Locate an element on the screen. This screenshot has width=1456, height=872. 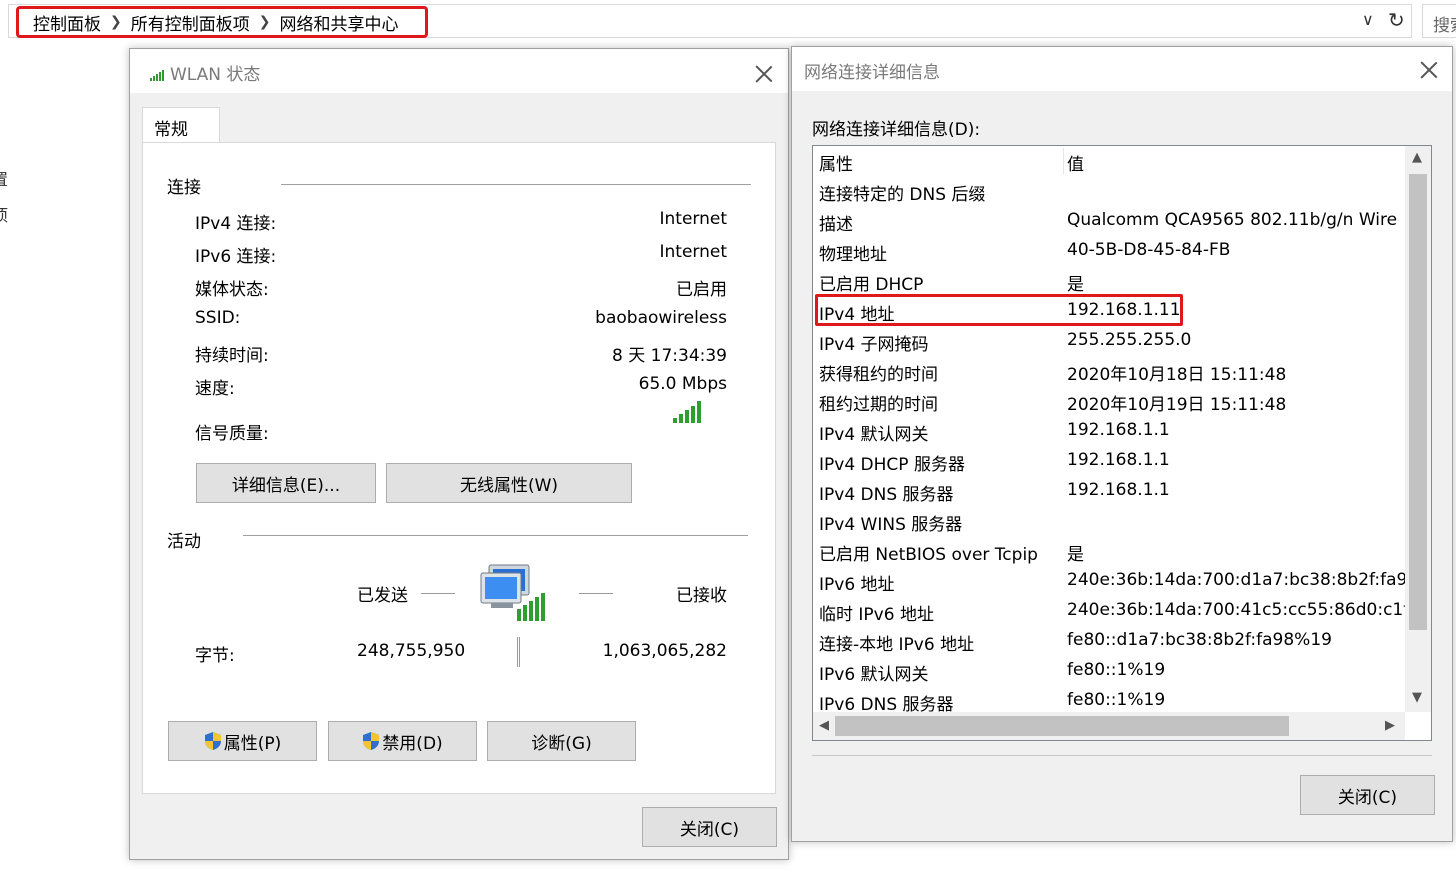
column-separator is located at coordinates (1063, 161).